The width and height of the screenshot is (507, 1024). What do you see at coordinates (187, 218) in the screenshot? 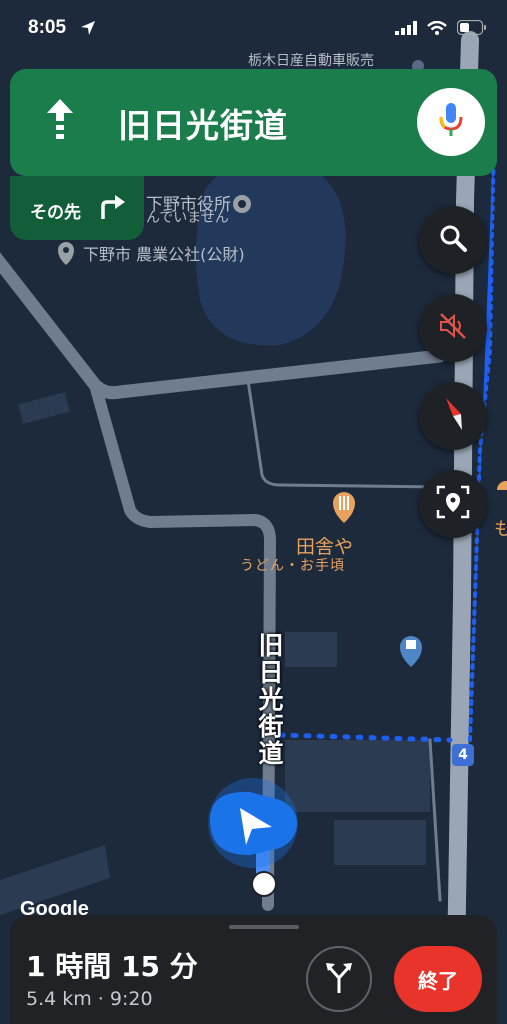
I see `poi-city-hall-sub: んでいません` at bounding box center [187, 218].